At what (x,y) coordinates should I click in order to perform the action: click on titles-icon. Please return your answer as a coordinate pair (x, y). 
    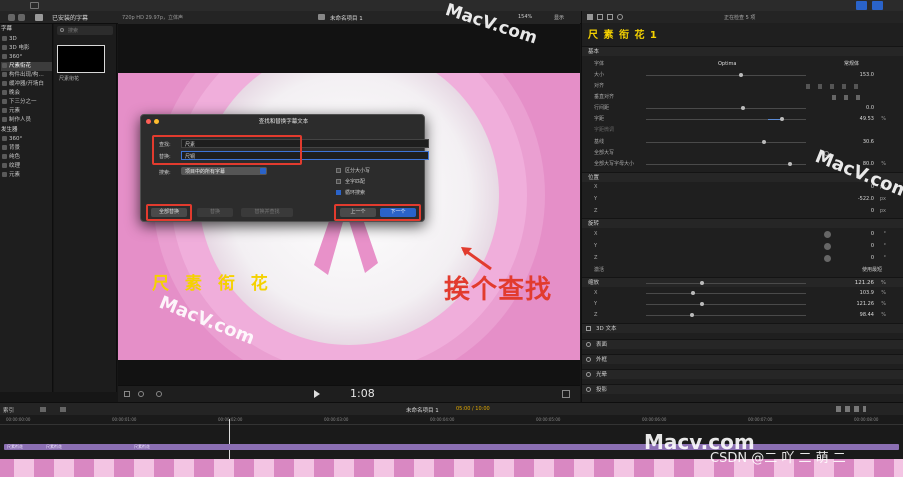
    Looking at the image, I should click on (39, 17).